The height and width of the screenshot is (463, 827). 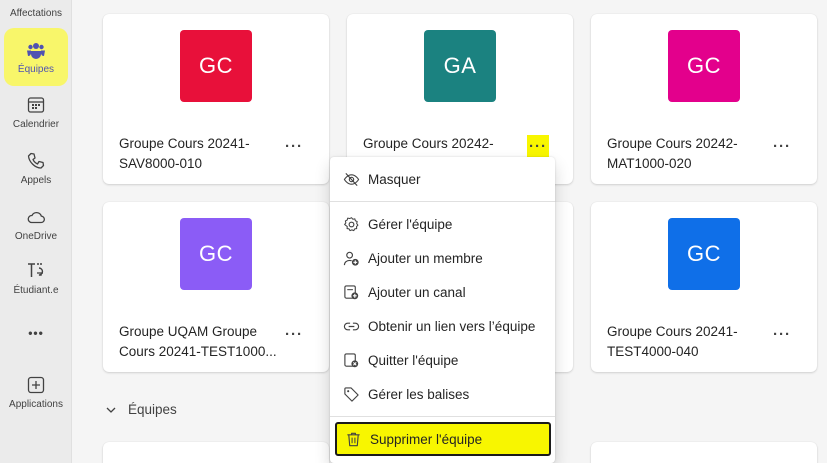 I want to click on add-app-icon, so click(x=36, y=385).